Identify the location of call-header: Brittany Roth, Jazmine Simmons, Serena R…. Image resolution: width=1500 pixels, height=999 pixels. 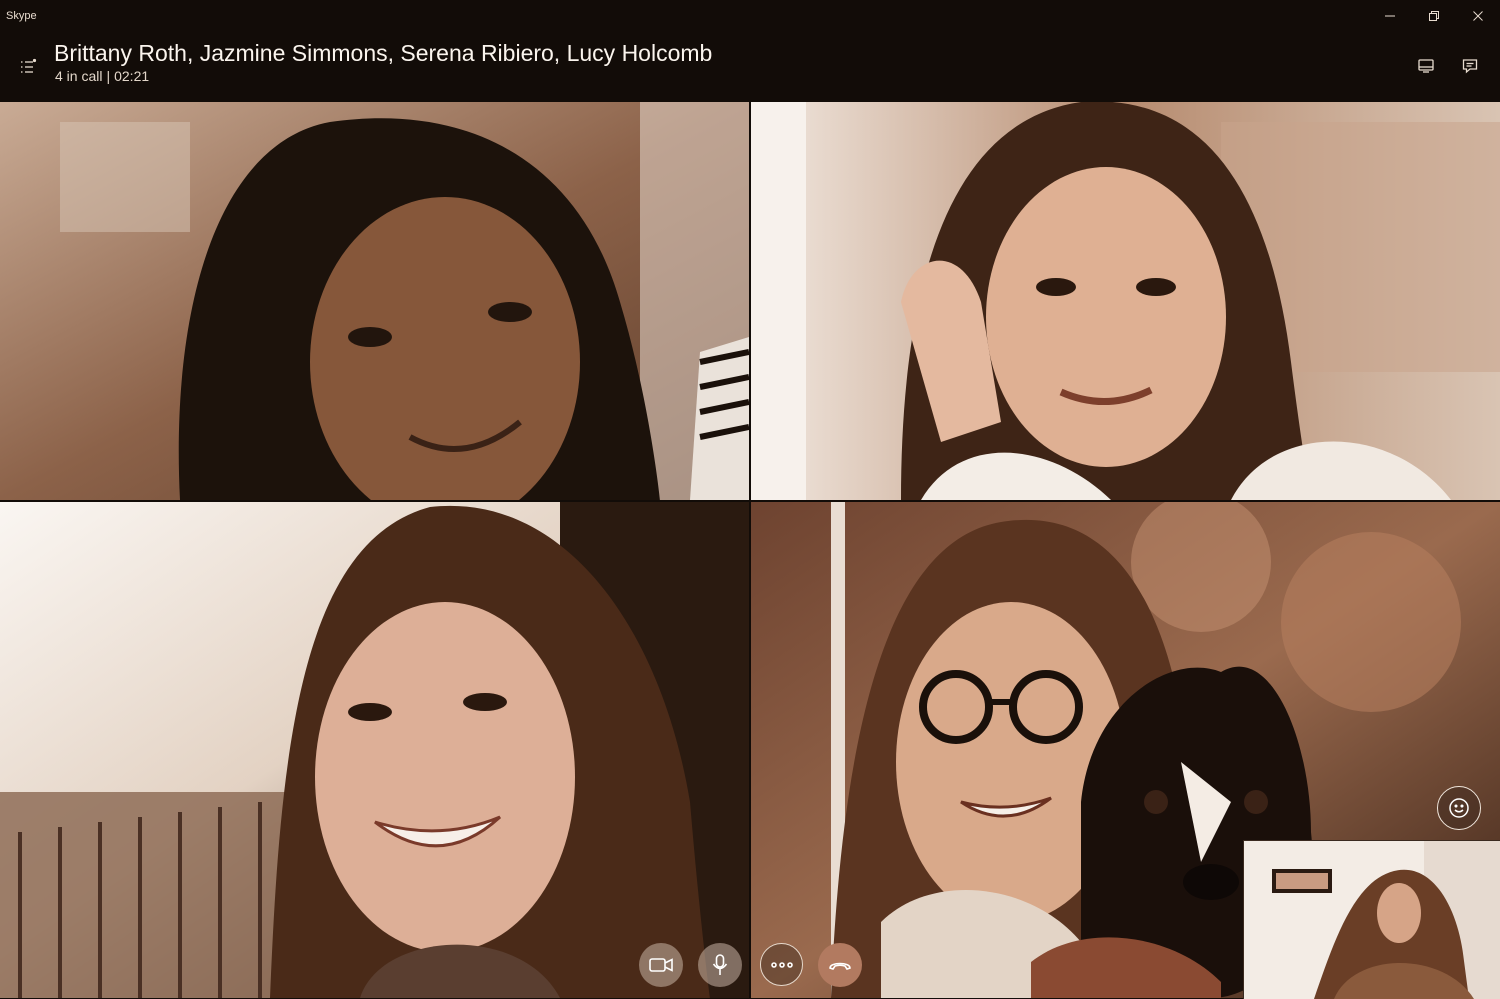
(750, 67).